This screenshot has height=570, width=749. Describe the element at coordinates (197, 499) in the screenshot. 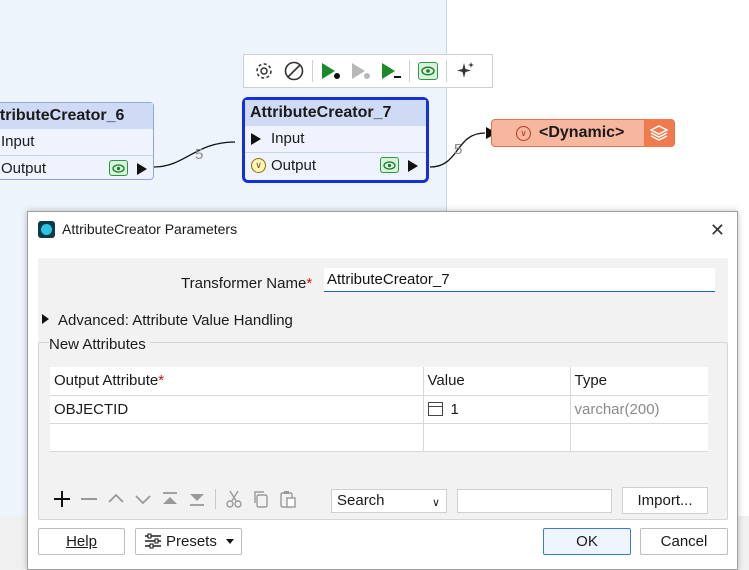

I see `move-bottom-icon` at that location.